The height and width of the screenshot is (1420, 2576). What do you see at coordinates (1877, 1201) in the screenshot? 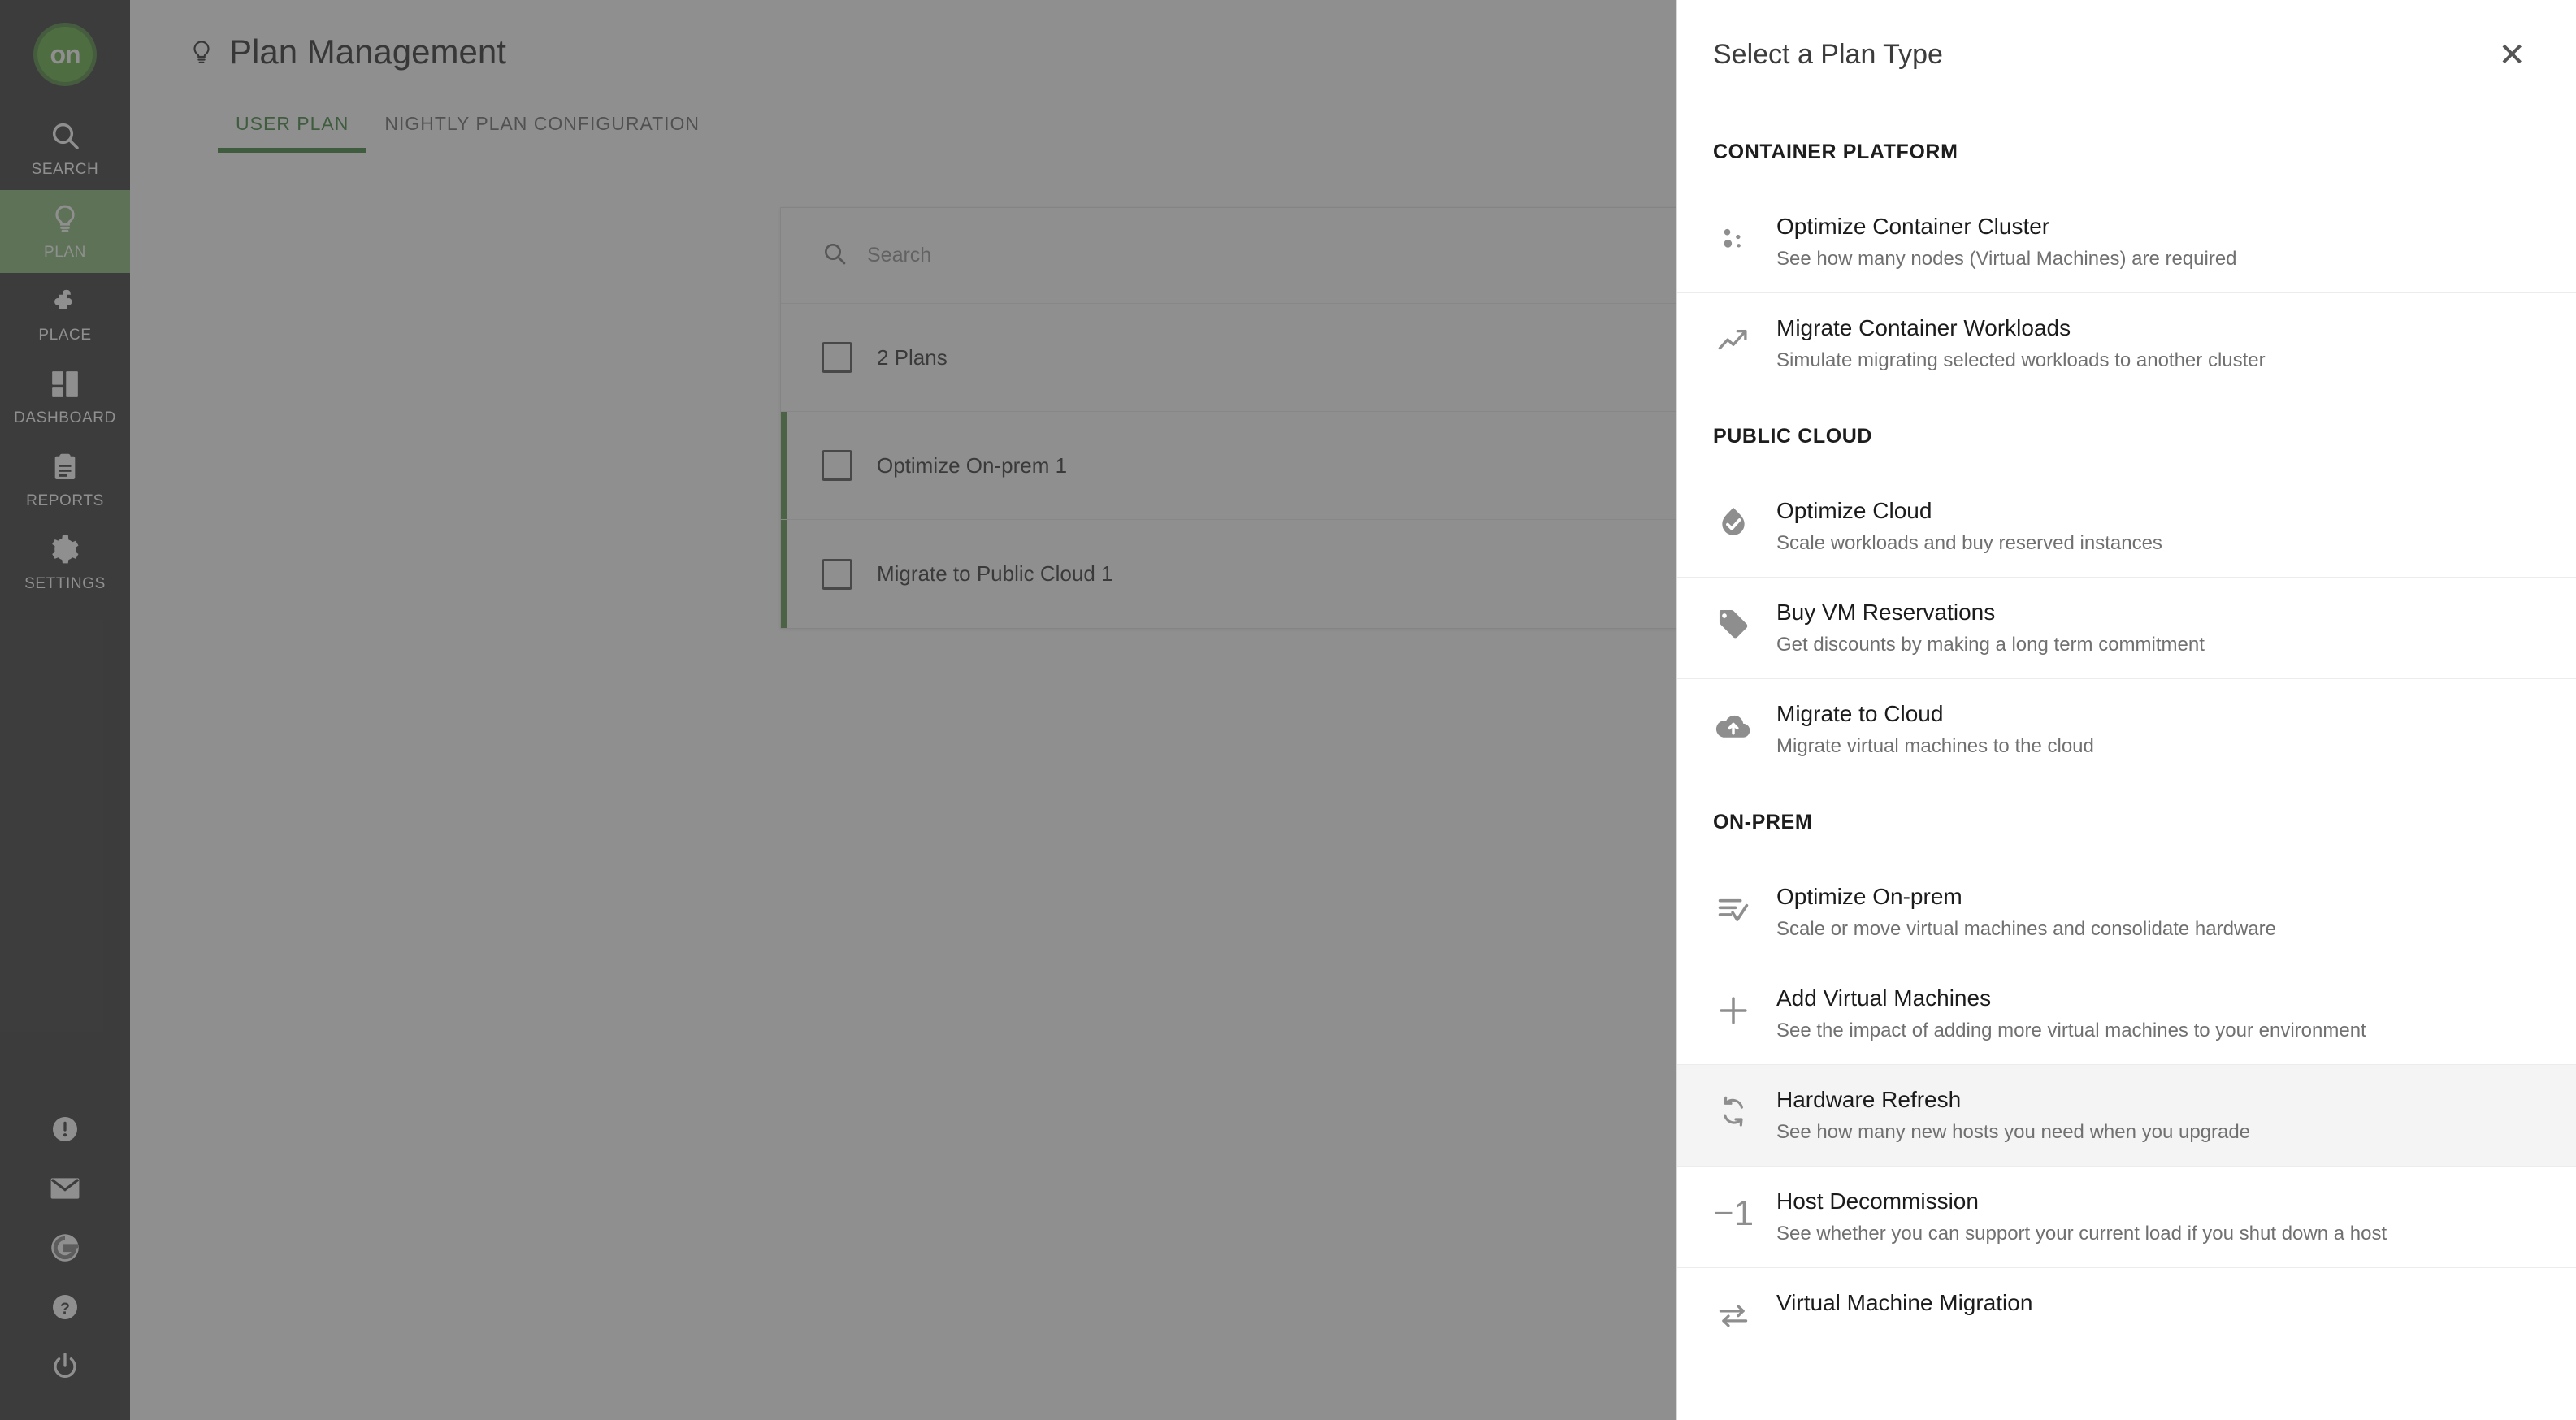
I see `plan-type-title: Host Decommission` at bounding box center [1877, 1201].